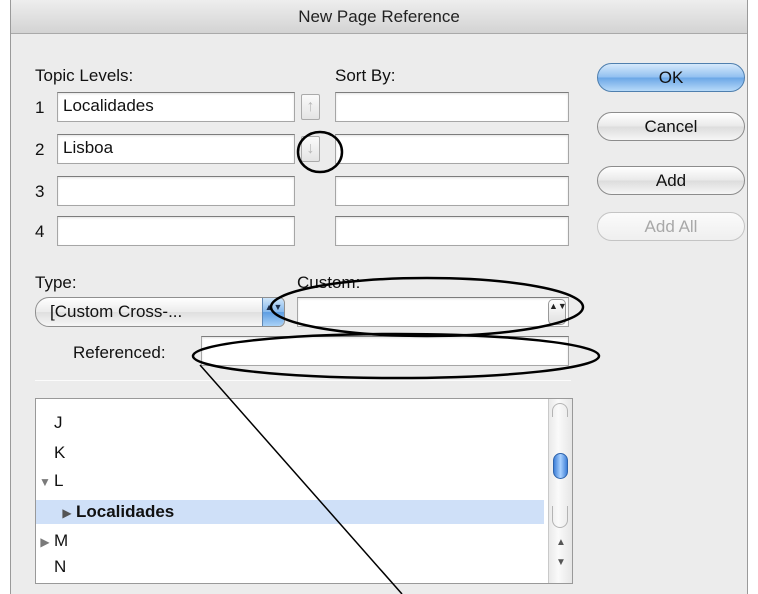 Image resolution: width=758 pixels, height=594 pixels. I want to click on list-item-label: K, so click(60, 452).